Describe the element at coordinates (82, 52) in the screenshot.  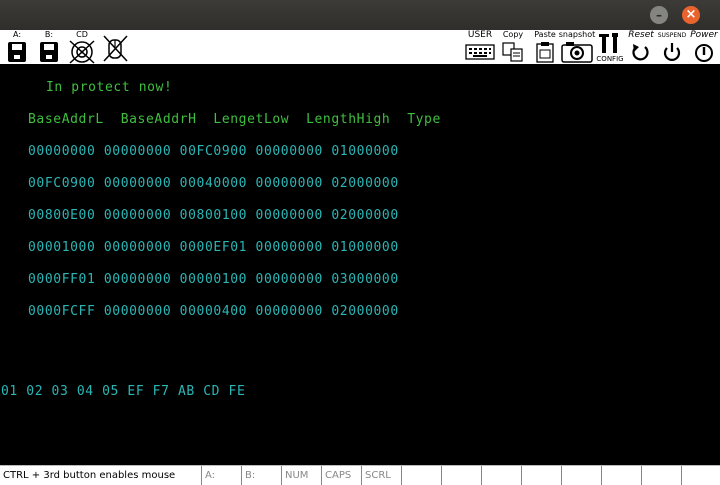
I see `cdrom-disabled-icon` at that location.